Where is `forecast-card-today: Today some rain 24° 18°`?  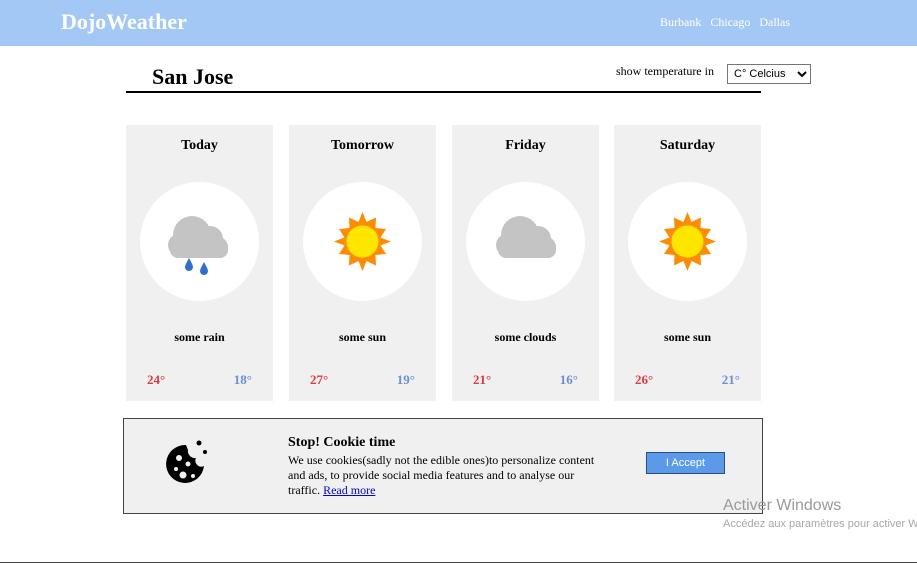
forecast-card-today: Today some rain 24° 18° is located at coordinates (199, 263).